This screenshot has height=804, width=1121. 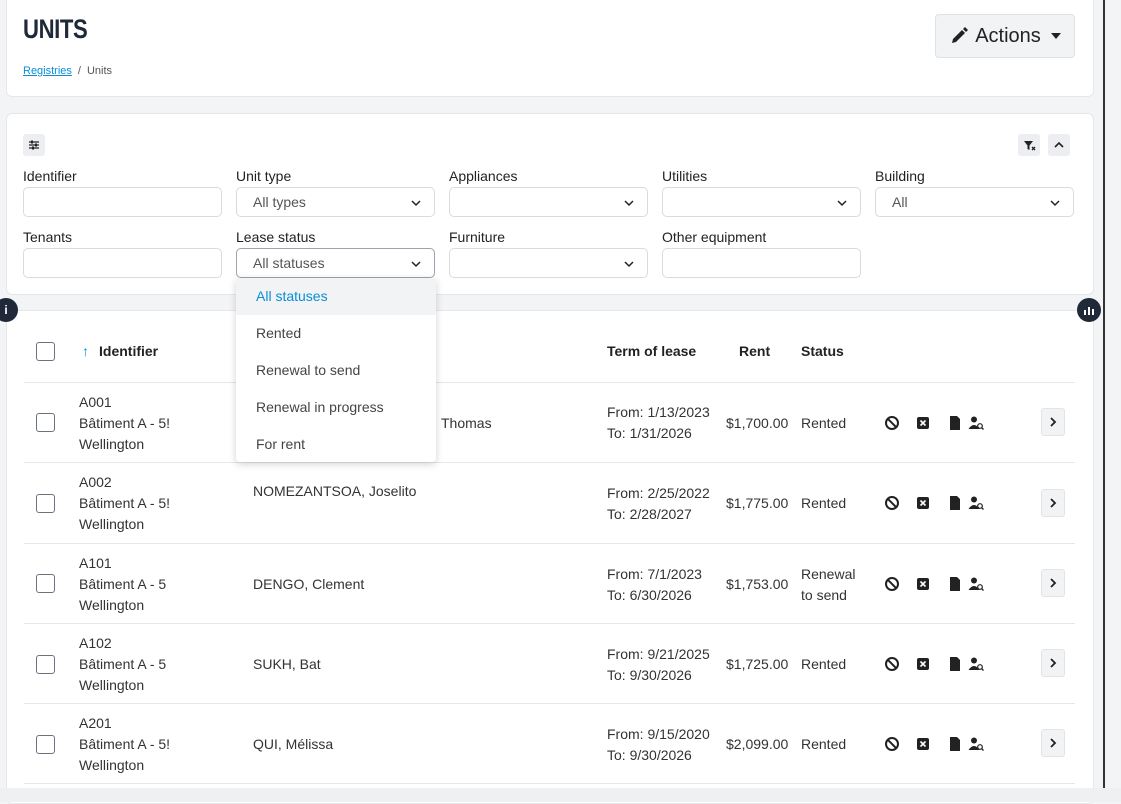 What do you see at coordinates (123, 664) in the screenshot?
I see `unit-identifier-cell: A102 Bâtiment A - 5 Wellington` at bounding box center [123, 664].